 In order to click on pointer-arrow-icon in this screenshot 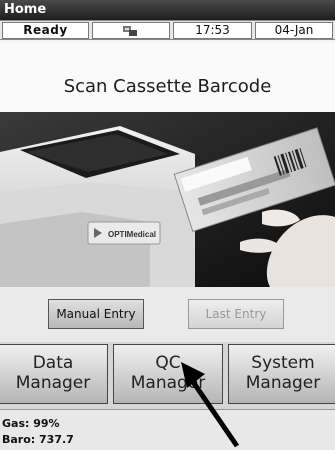, I will do `click(210, 405)`.